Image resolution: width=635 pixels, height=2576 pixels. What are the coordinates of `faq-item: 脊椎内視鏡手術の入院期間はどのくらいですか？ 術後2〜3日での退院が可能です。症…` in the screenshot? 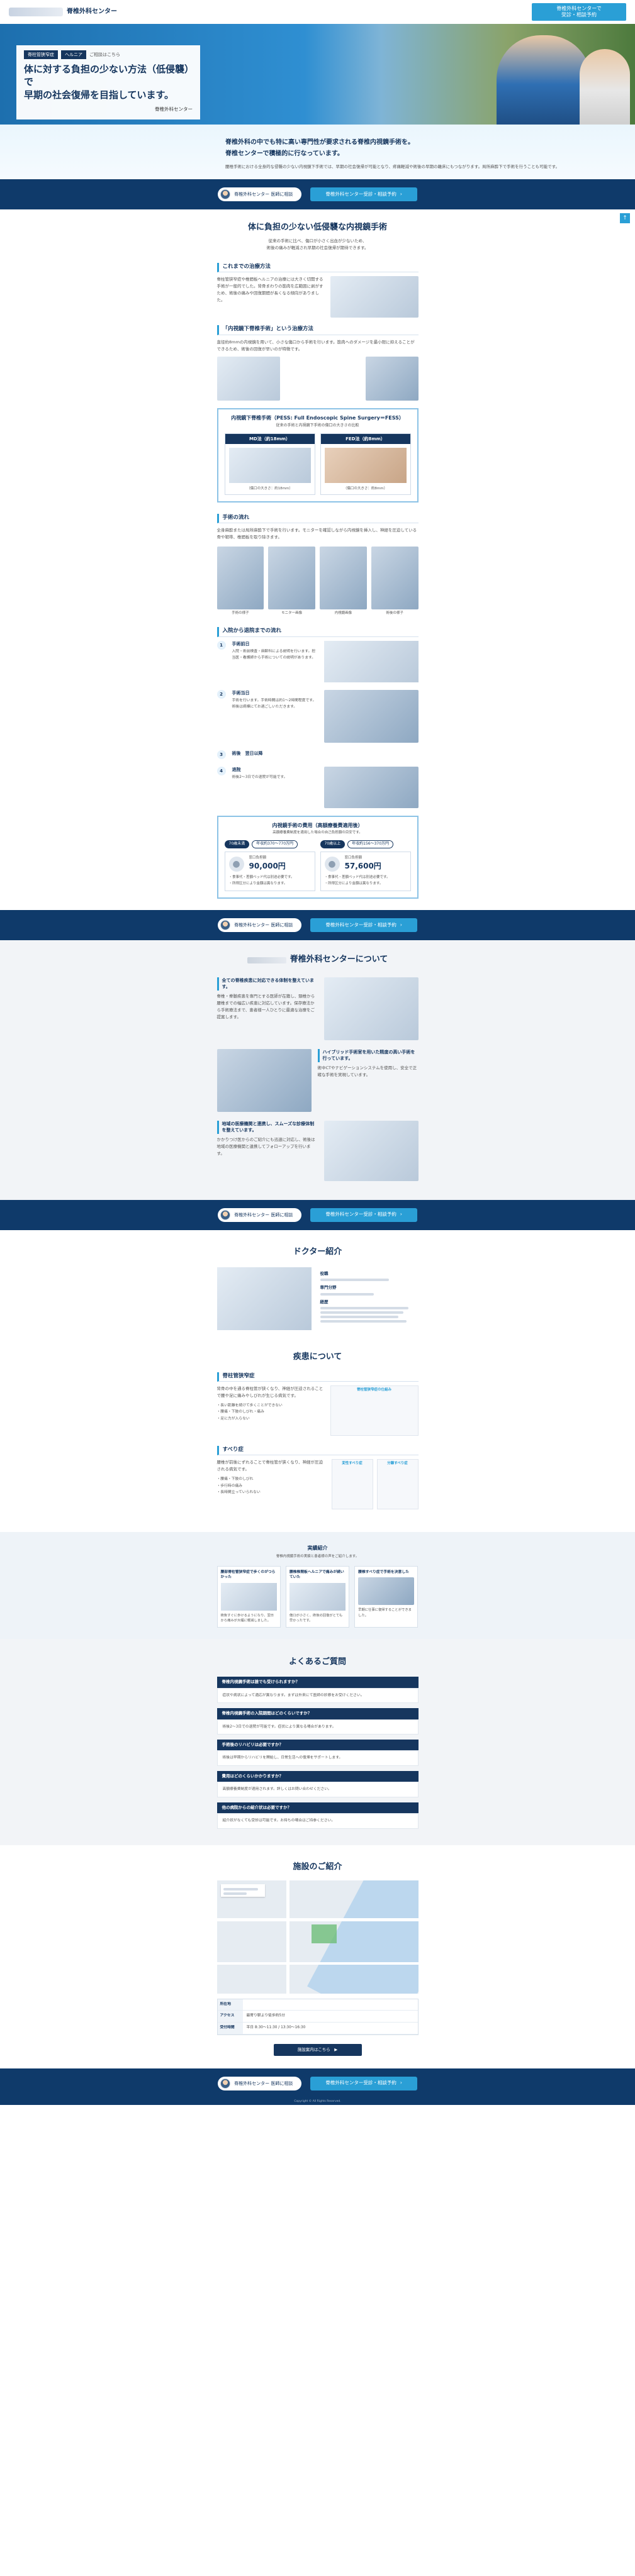 It's located at (317, 1721).